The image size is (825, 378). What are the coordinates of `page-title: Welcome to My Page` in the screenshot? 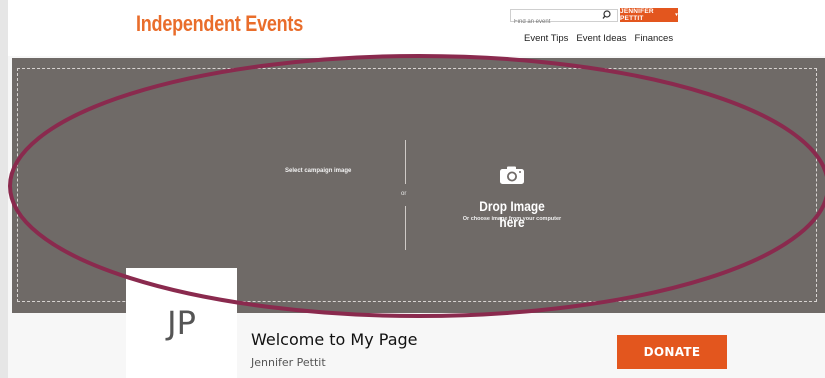 It's located at (334, 339).